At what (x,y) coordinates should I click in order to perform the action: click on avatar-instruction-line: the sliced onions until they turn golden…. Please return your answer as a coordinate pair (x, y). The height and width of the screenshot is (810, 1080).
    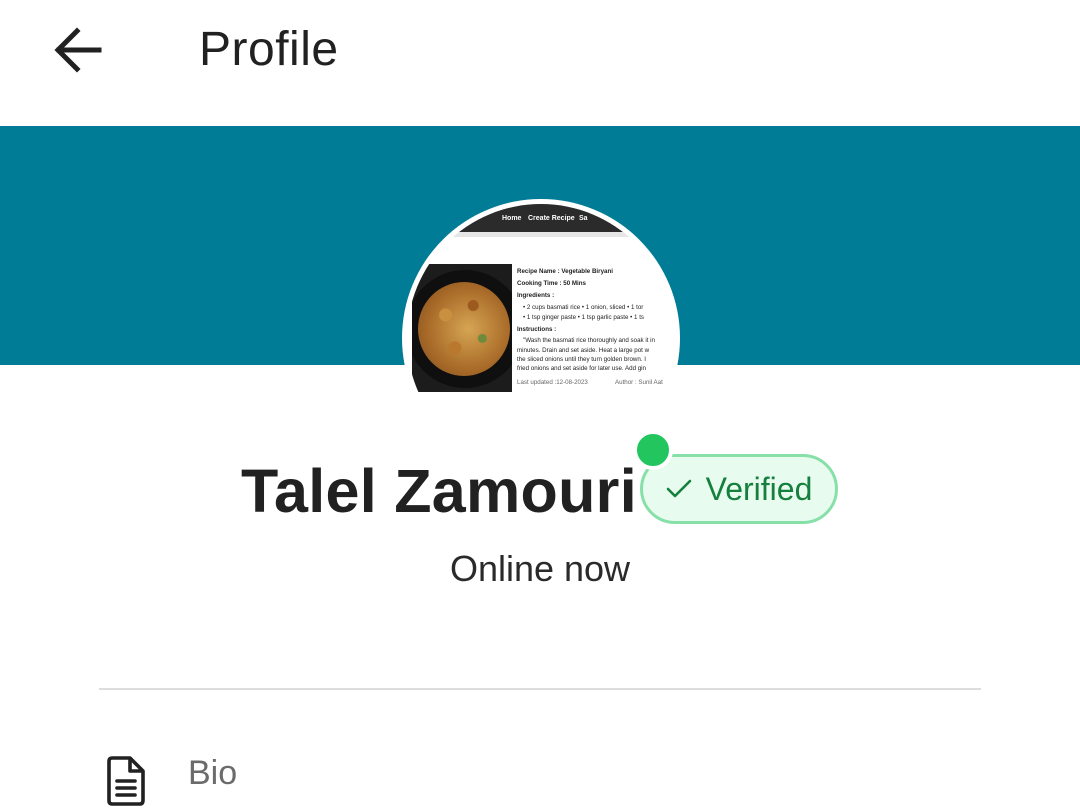
    Looking at the image, I should click on (581, 359).